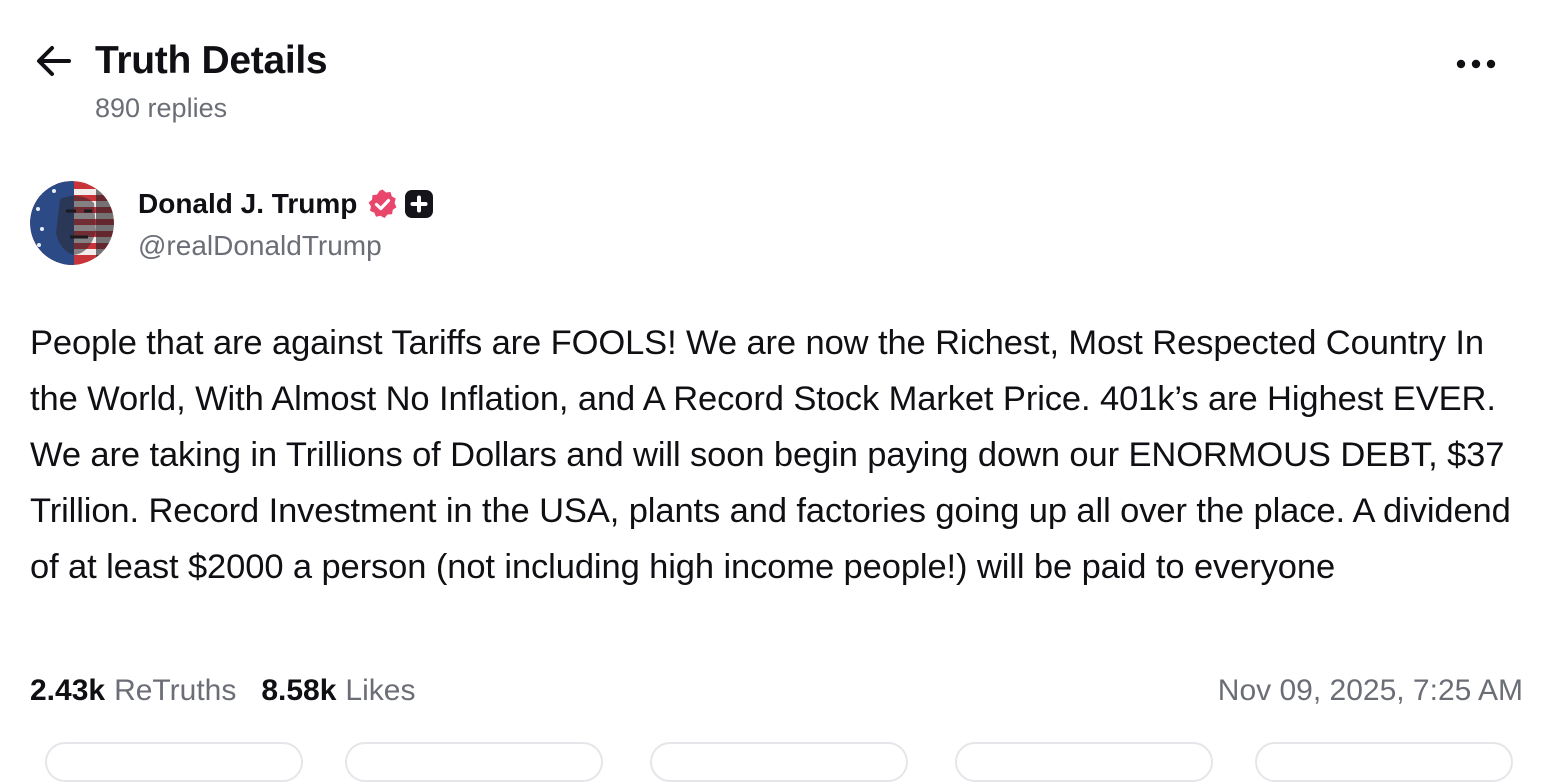  Describe the element at coordinates (474, 762) in the screenshot. I see `retruth-action-button` at that location.